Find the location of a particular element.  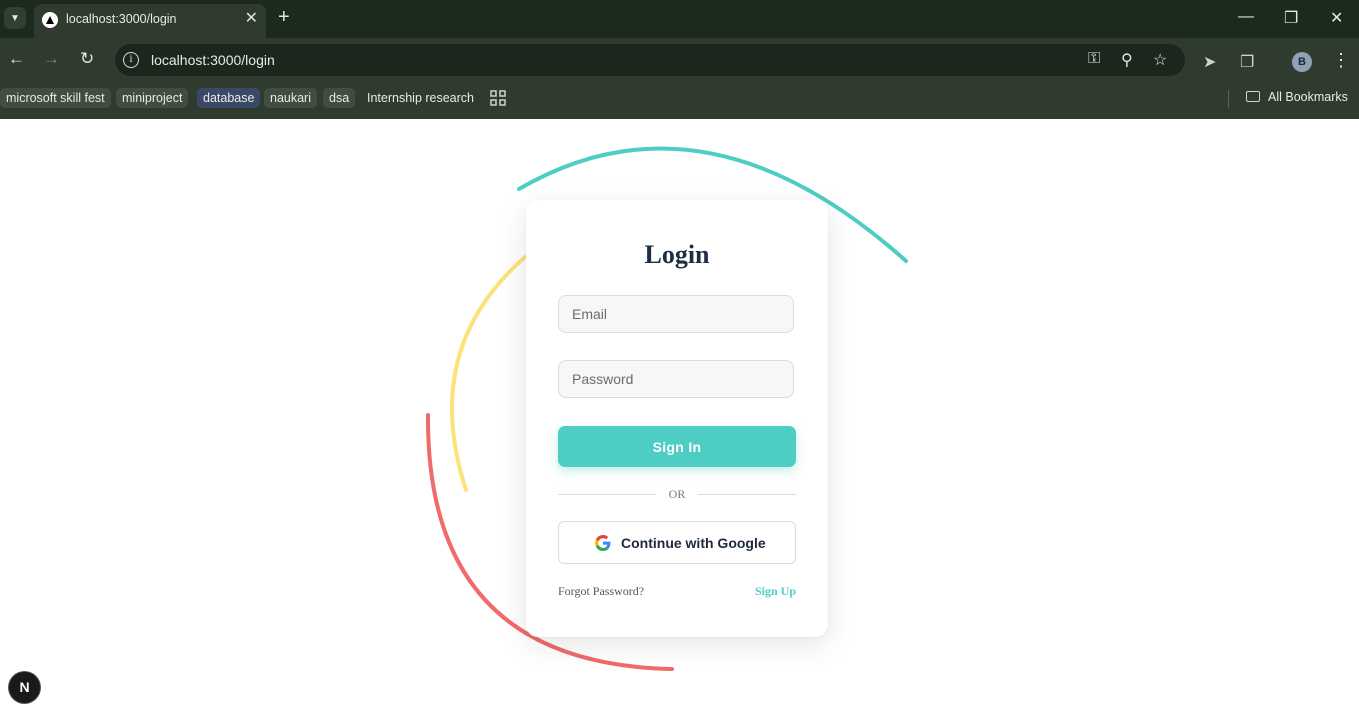

password-key-icon: ⚿ is located at coordinates (1094, 59).